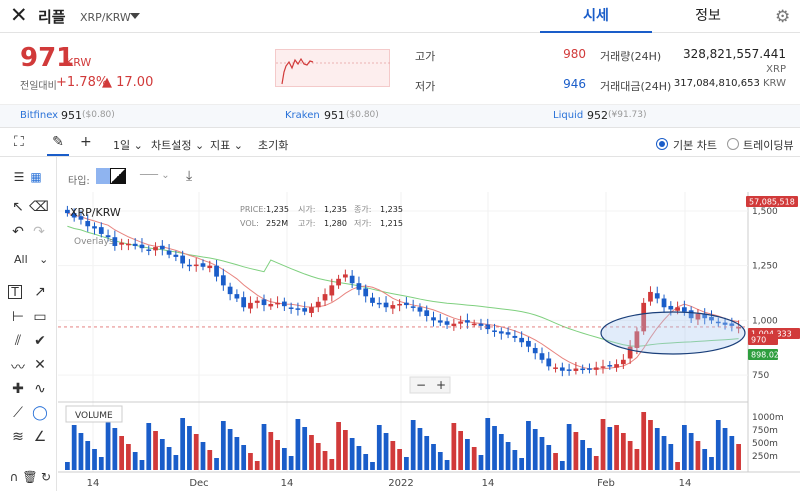 This screenshot has width=800, height=491. Describe the element at coordinates (249, 223) in the screenshot. I see `ohlc-label: VOL:` at that location.